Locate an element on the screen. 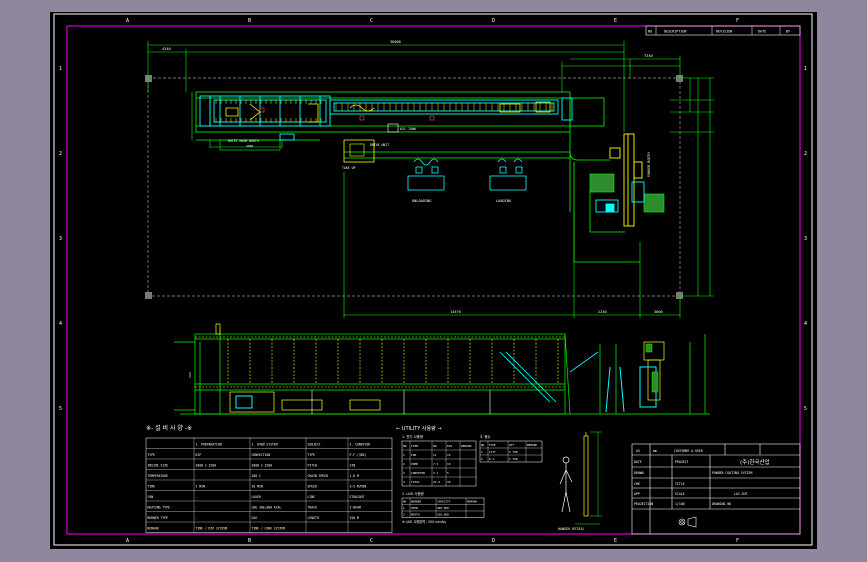 This screenshot has width=867, height=562. table-cell: 150 M is located at coordinates (354, 518).